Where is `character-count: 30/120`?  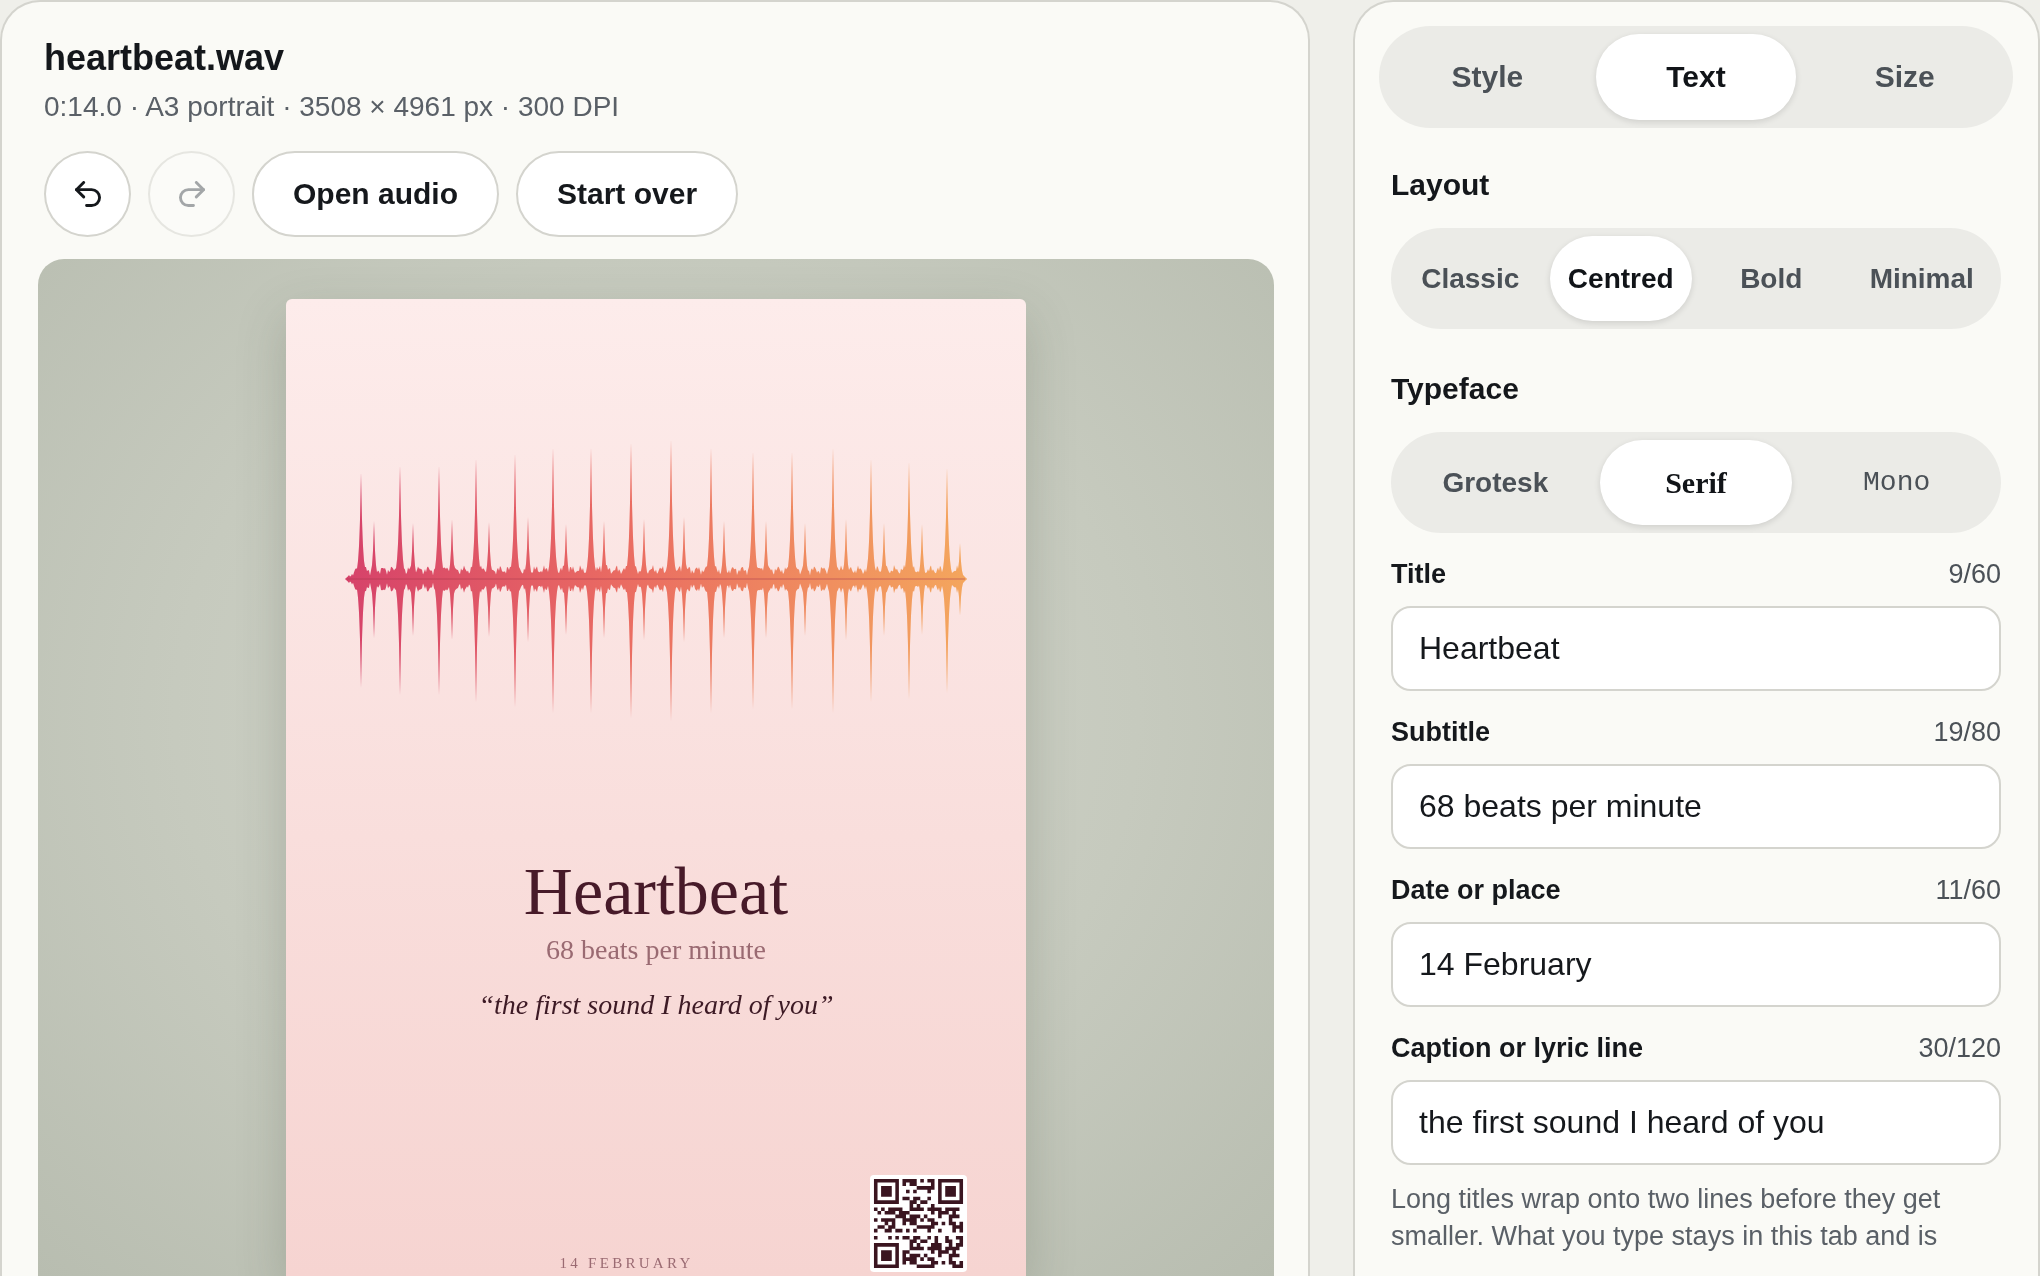
character-count: 30/120 is located at coordinates (1959, 1048).